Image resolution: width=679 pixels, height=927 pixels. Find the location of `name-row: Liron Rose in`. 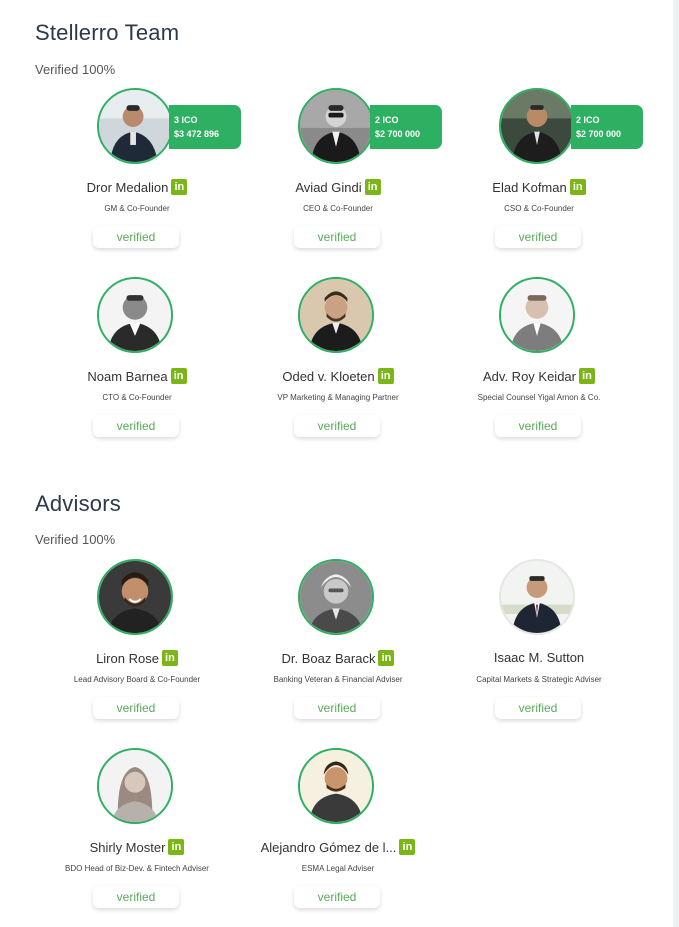

name-row: Liron Rose in is located at coordinates (137, 658).